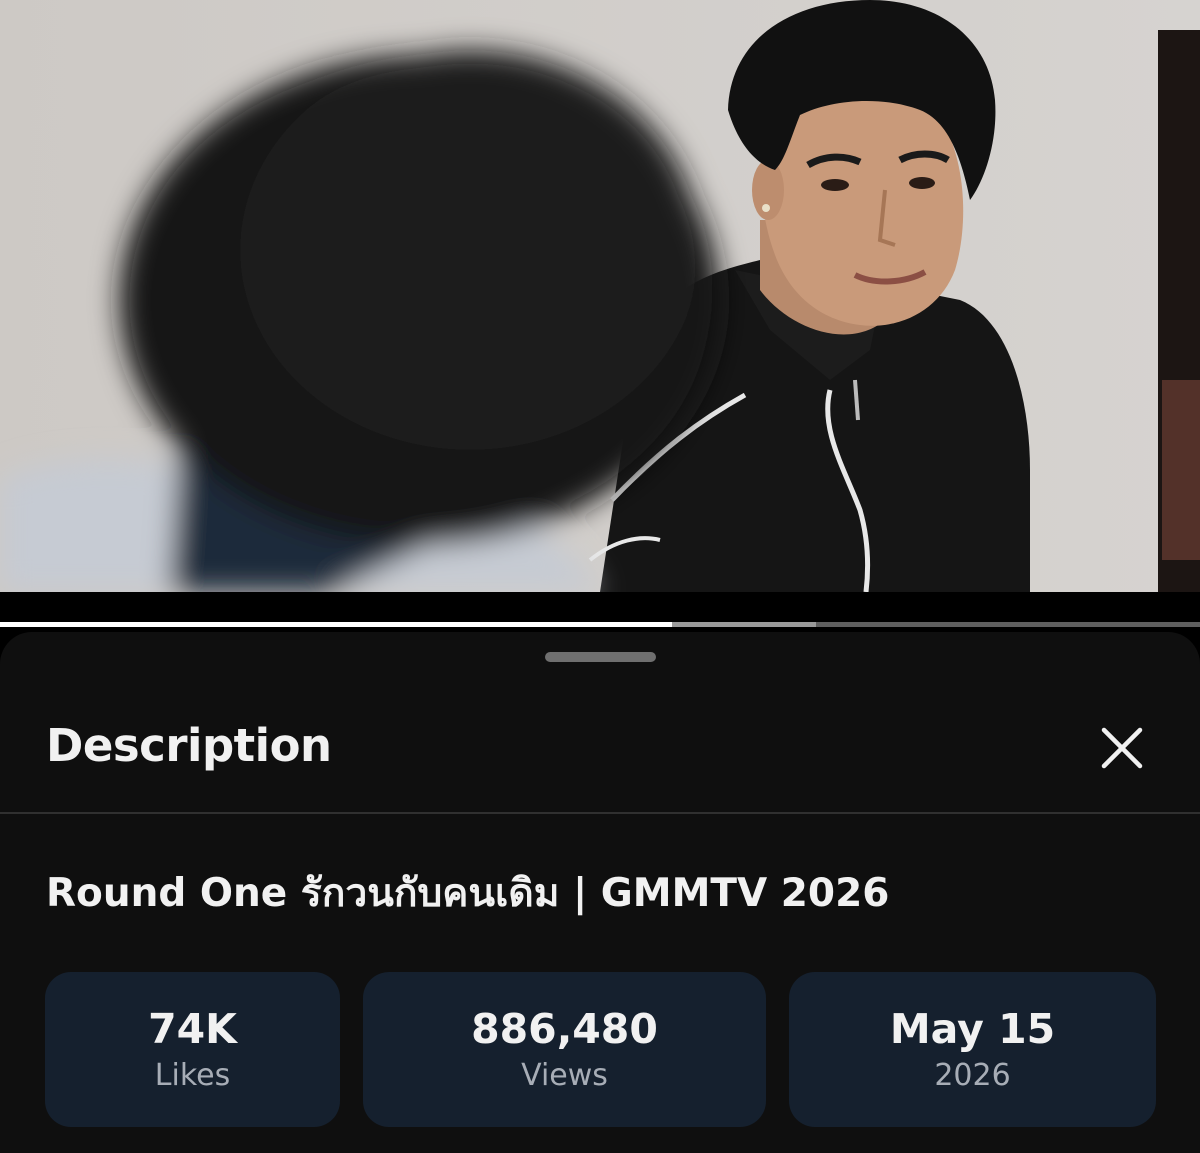 The height and width of the screenshot is (1153, 1200). What do you see at coordinates (972, 1028) in the screenshot?
I see `upload-date: May 15` at bounding box center [972, 1028].